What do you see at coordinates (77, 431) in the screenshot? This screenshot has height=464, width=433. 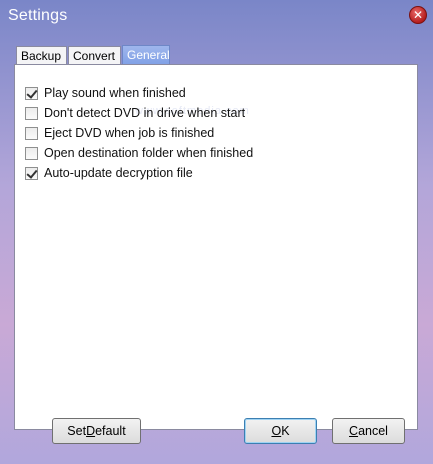 I see `button-label: Set` at bounding box center [77, 431].